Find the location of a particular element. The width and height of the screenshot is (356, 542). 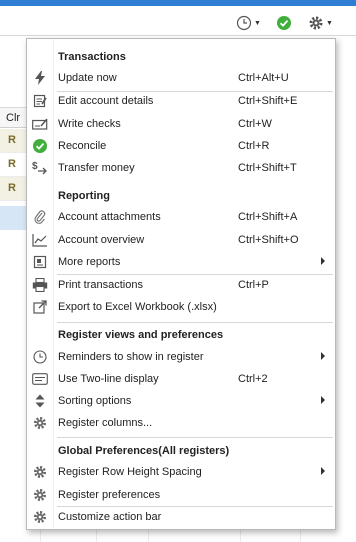

report-icon is located at coordinates (40, 262).